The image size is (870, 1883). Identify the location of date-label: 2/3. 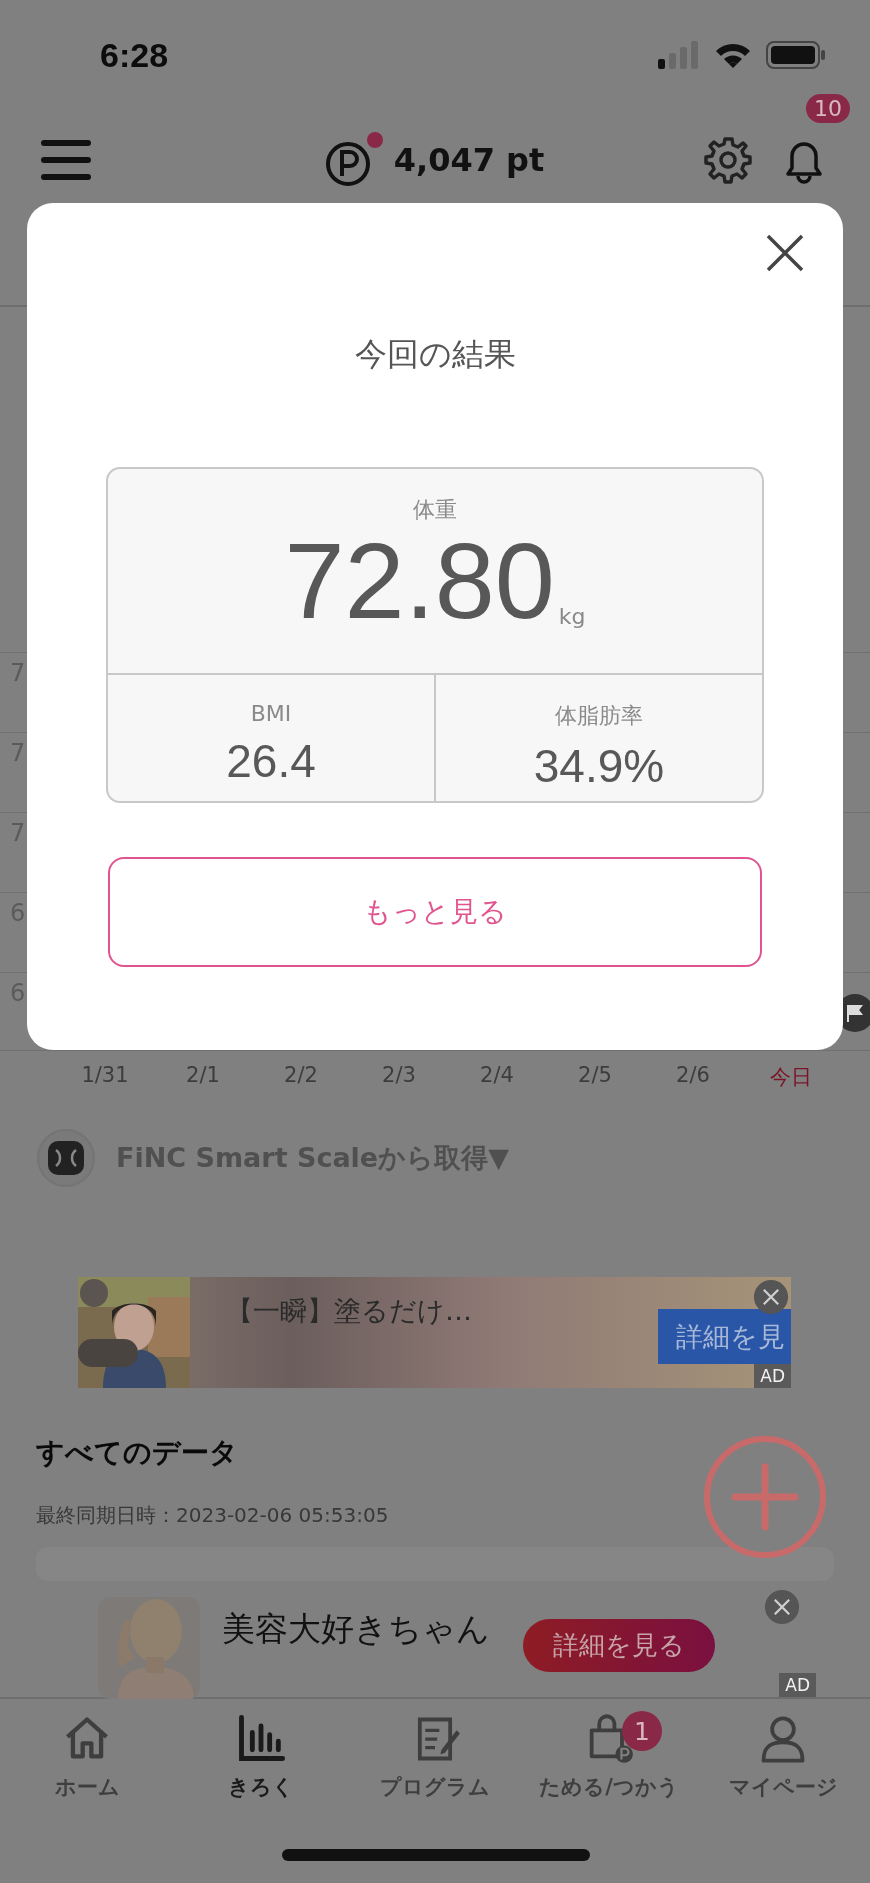
(399, 1076).